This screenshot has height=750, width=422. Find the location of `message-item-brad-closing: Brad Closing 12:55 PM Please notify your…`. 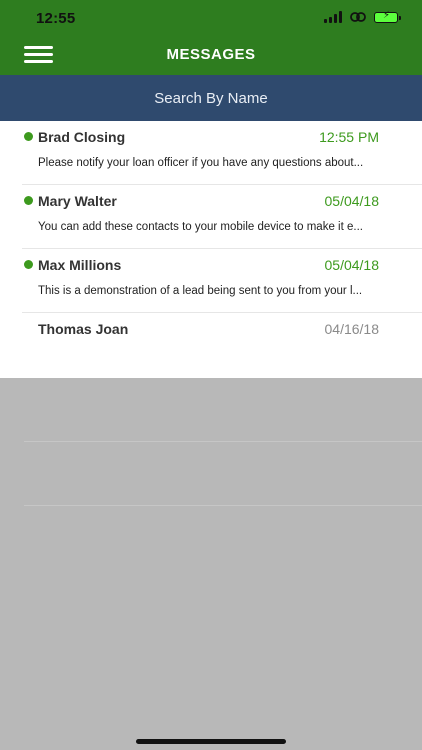

message-item-brad-closing: Brad Closing 12:55 PM Please notify your… is located at coordinates (222, 153).